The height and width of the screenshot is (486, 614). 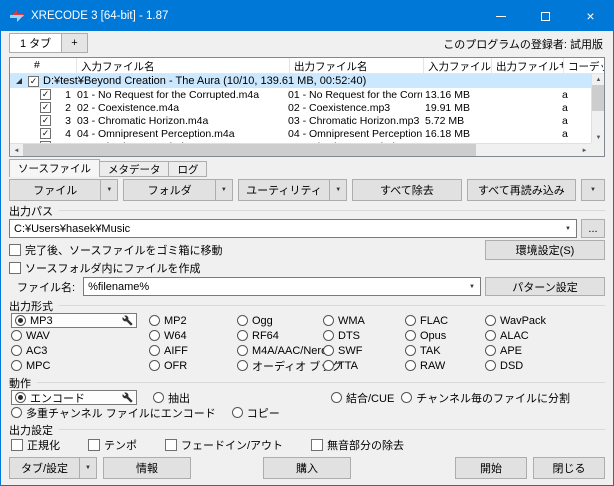 I want to click on header-output-size: 出力ファイルサイズ, so click(x=528, y=65).